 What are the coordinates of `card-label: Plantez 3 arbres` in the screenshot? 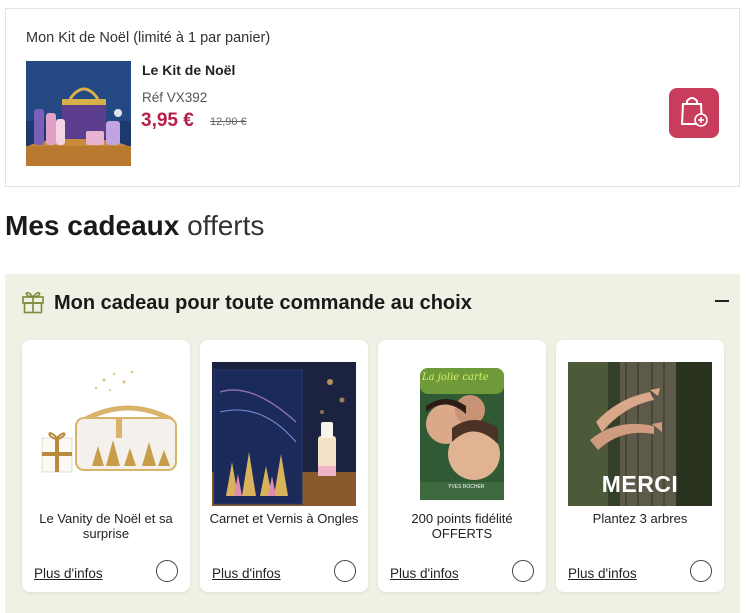 It's located at (640, 518).